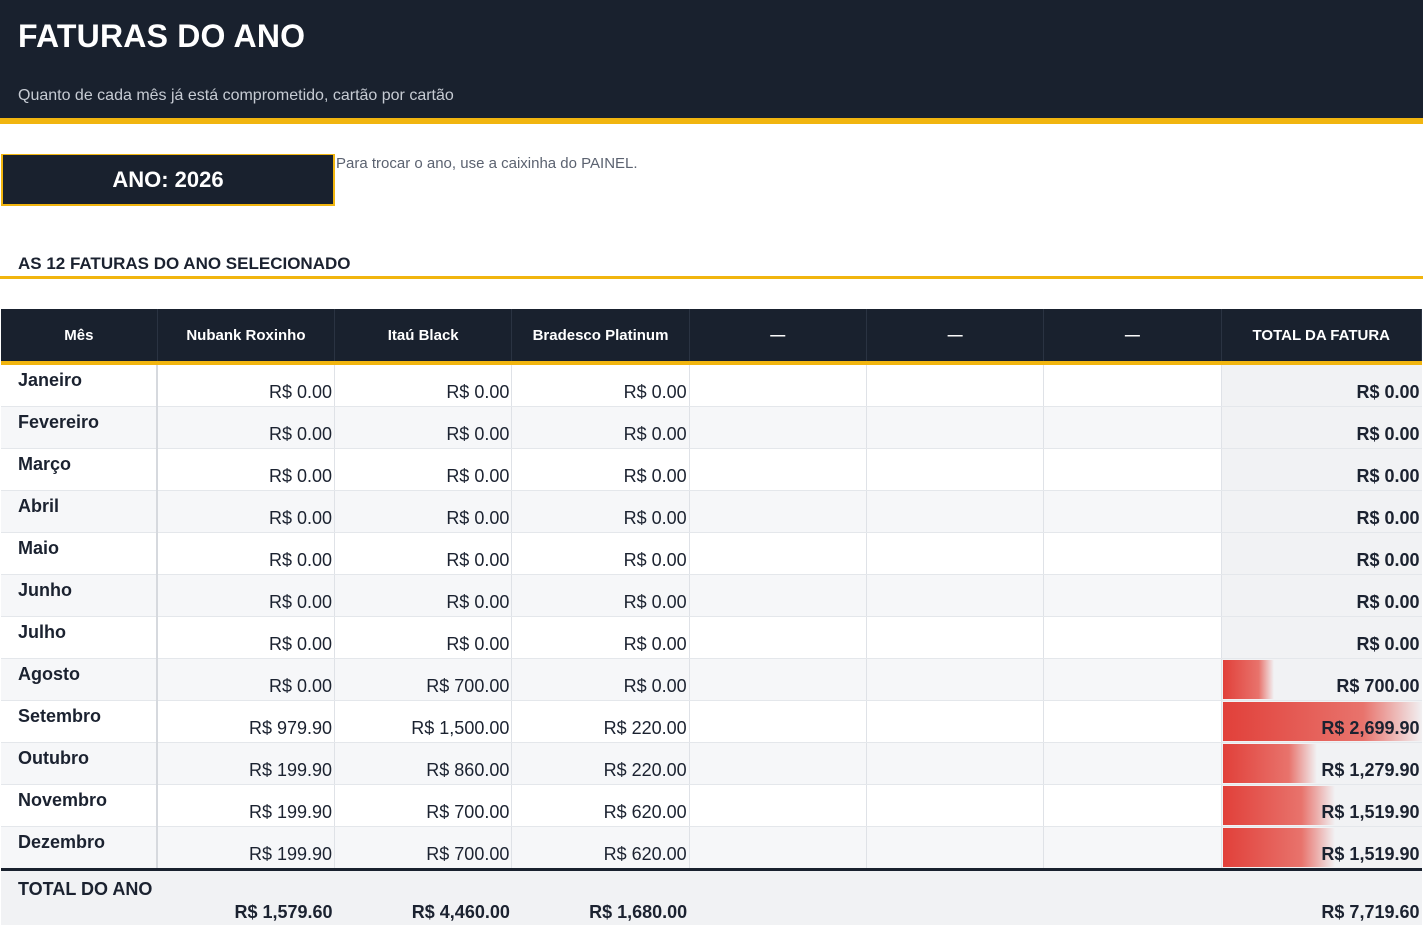 The image size is (1423, 925). I want to click on month-cell: Junho, so click(79, 596).